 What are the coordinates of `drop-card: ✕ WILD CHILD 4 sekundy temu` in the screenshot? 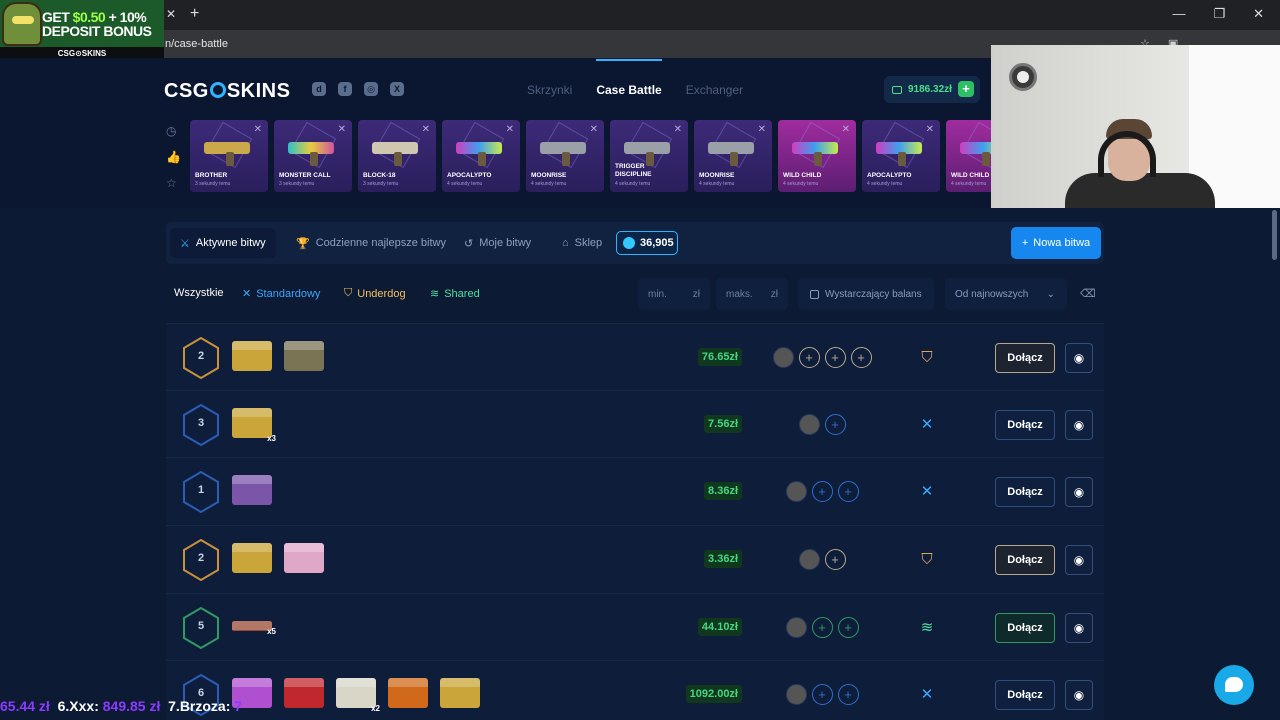 It's located at (817, 156).